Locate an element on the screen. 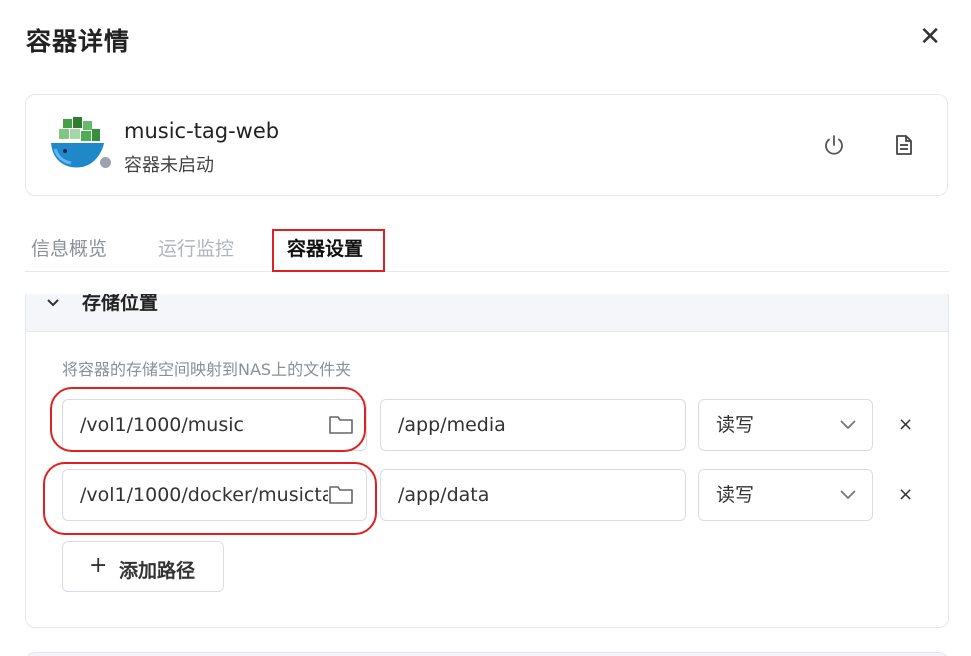 The height and width of the screenshot is (656, 971). dialog-title: 容器详情 is located at coordinates (78, 41).